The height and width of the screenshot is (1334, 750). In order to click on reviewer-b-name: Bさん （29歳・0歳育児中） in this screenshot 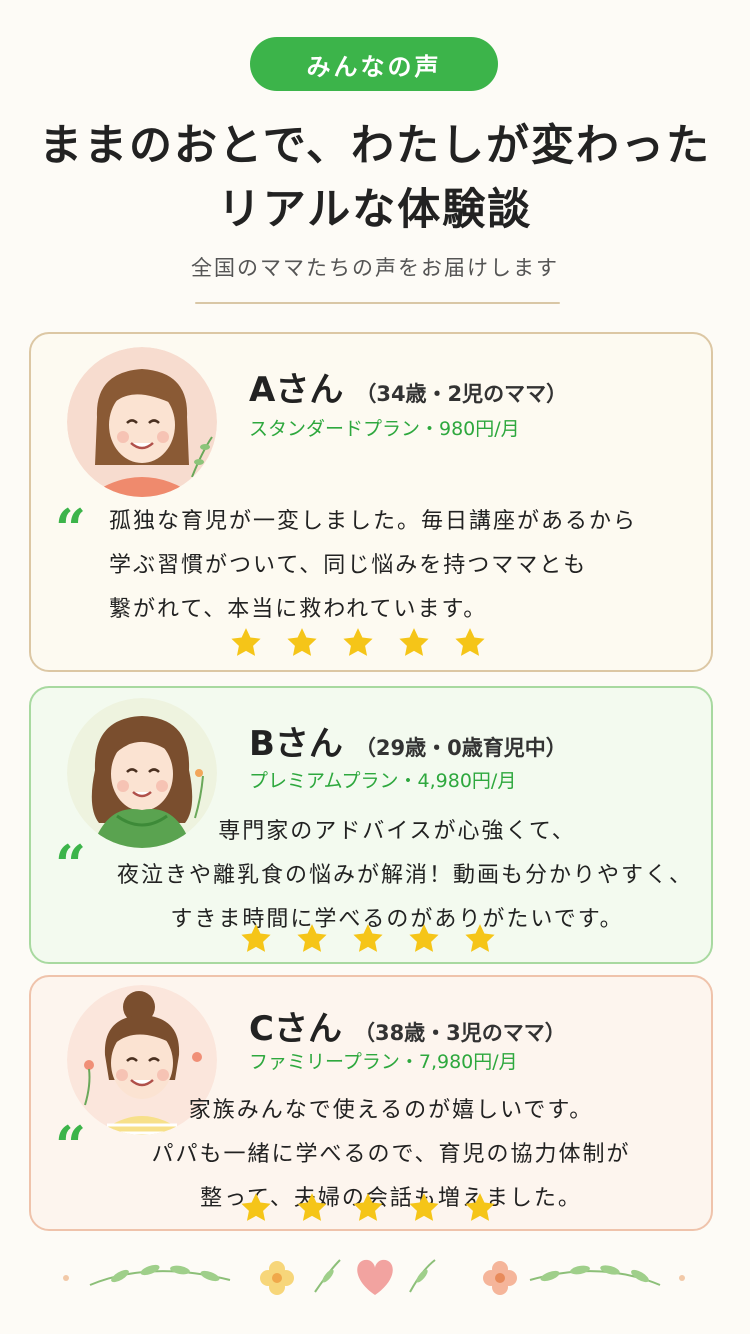, I will do `click(408, 740)`.